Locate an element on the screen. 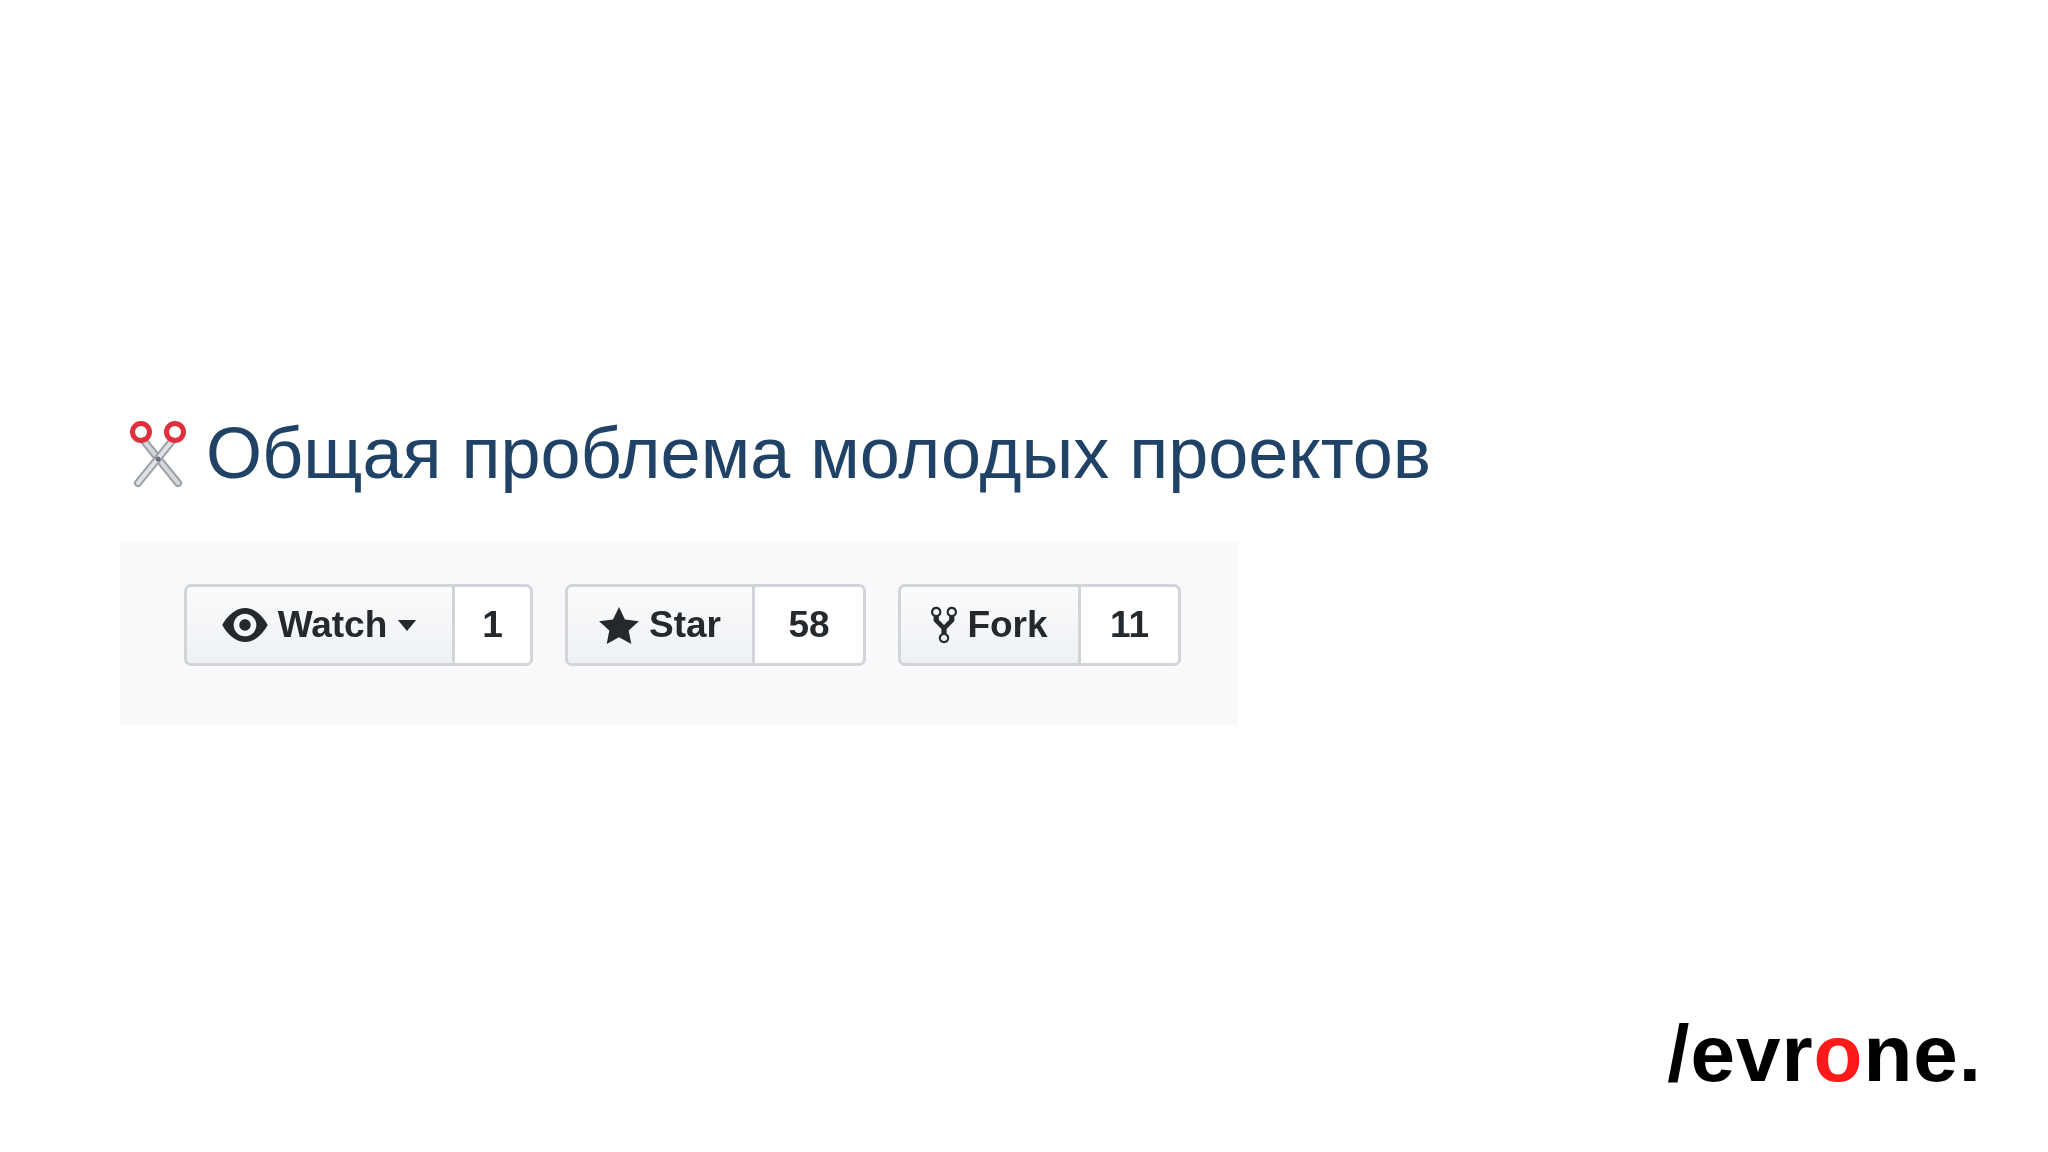 The width and height of the screenshot is (2048, 1152). fork-button: Fork is located at coordinates (989, 625).